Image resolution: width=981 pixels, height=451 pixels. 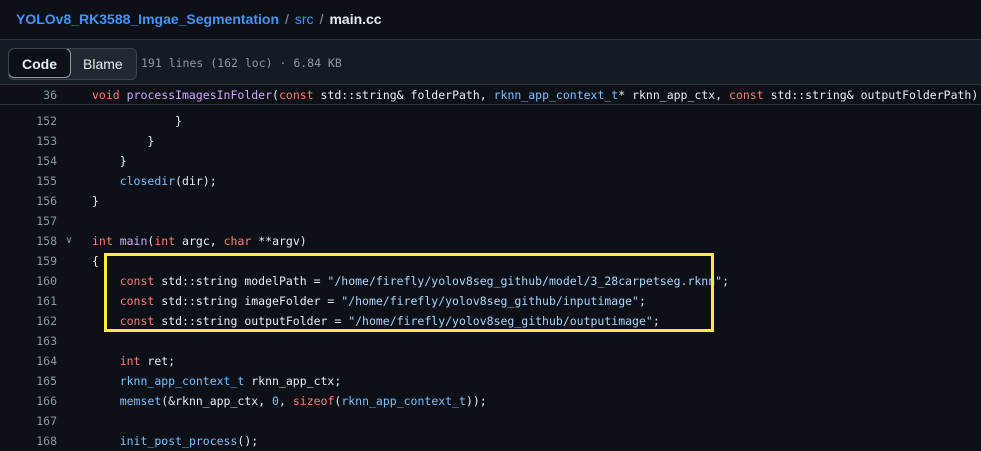 What do you see at coordinates (28, 161) in the screenshot?
I see `line-number: 154` at bounding box center [28, 161].